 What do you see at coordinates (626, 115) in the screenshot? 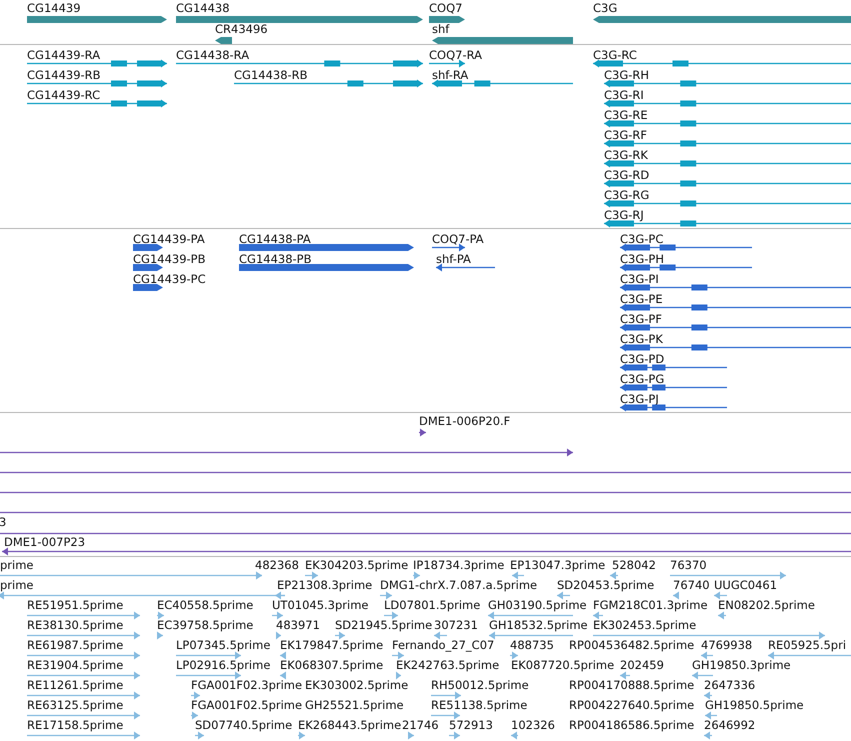
I see `feature-label: C3G-RE` at bounding box center [626, 115].